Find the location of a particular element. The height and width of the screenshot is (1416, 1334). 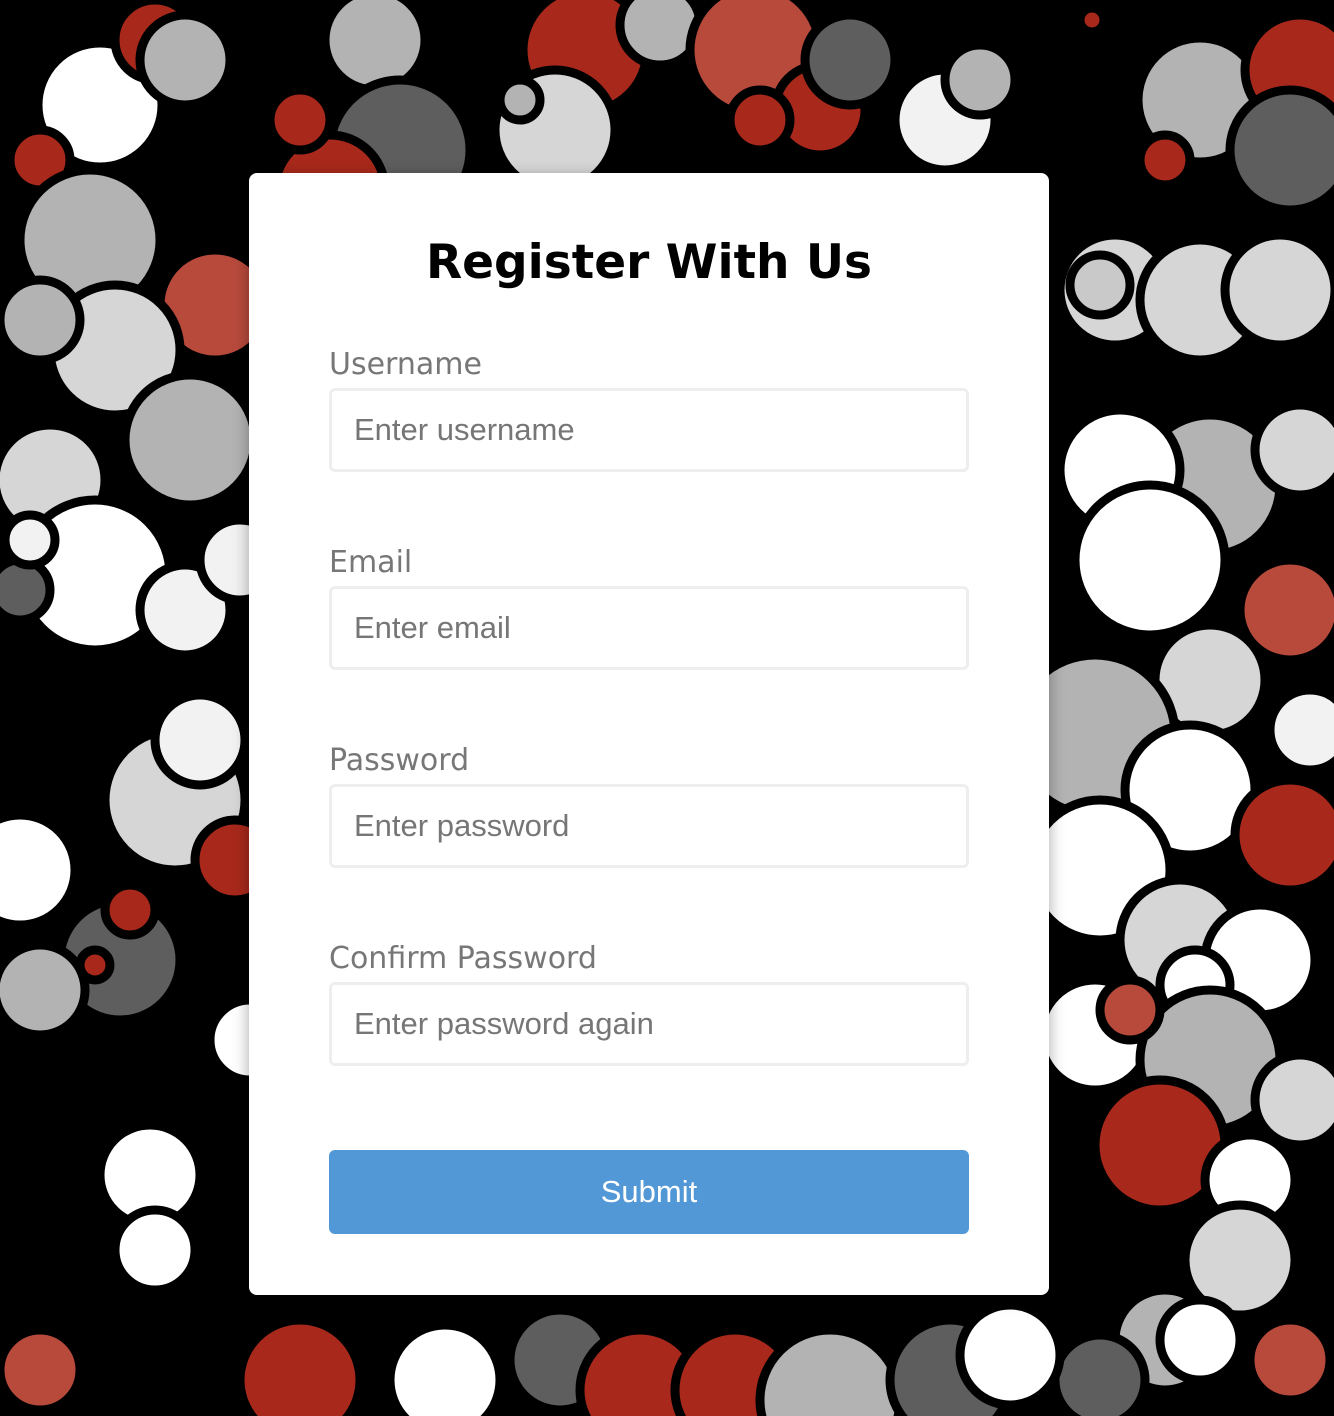

password-label: Password is located at coordinates (399, 760).